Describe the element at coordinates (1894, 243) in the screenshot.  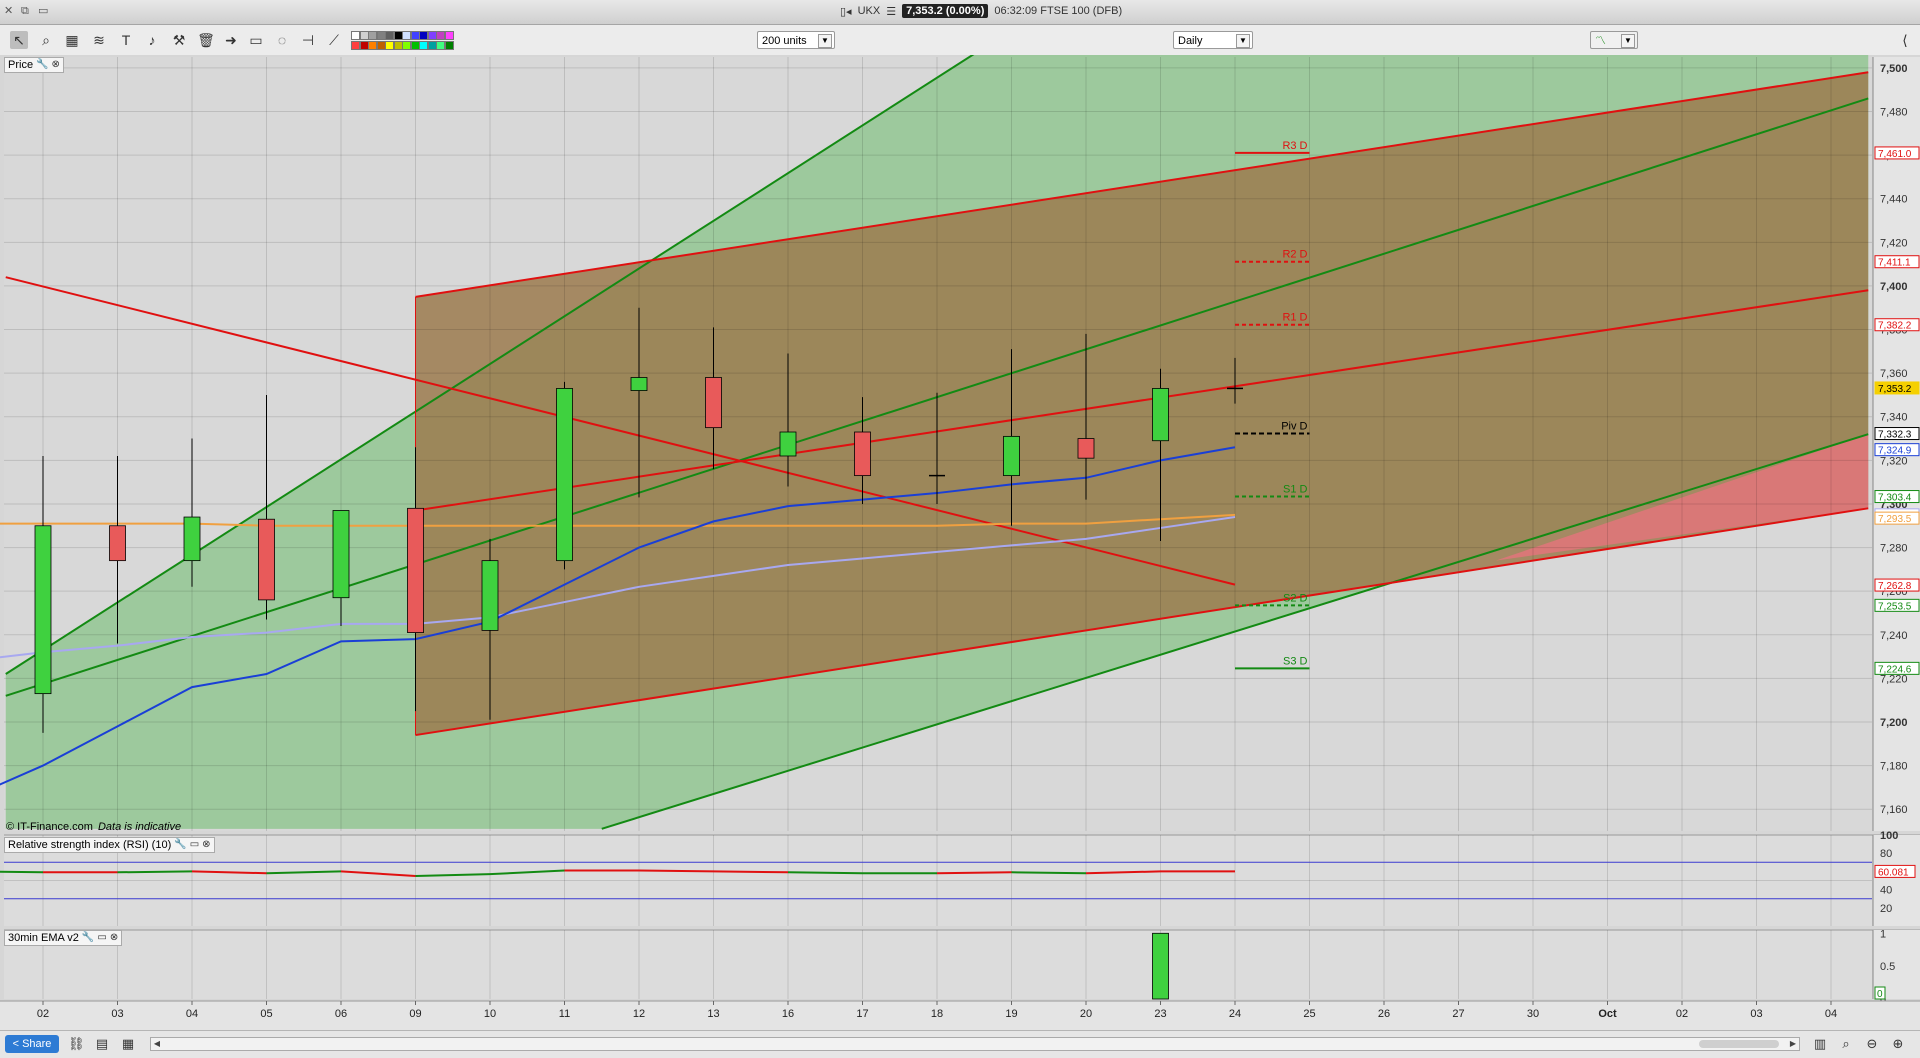
I see `price-tick-label: 7,420` at that location.